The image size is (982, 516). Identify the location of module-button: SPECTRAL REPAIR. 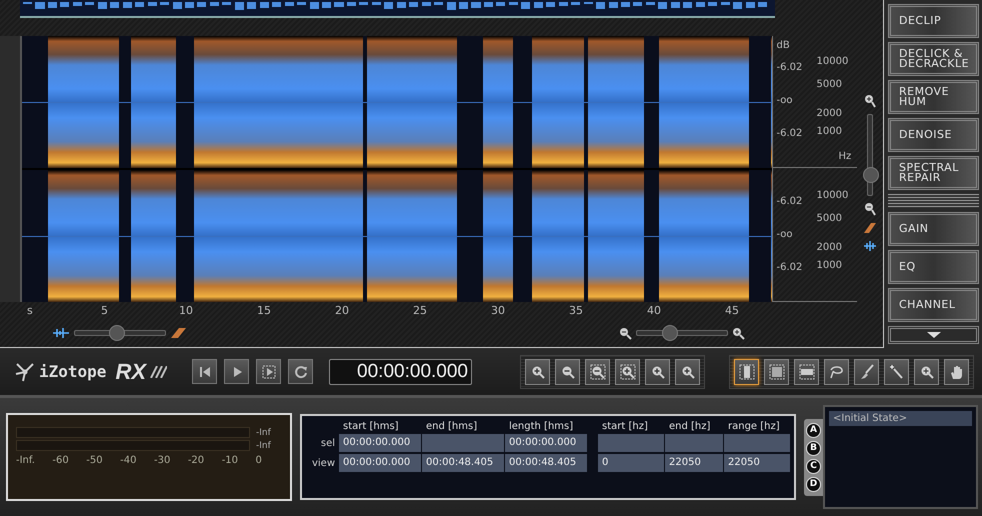
(933, 173).